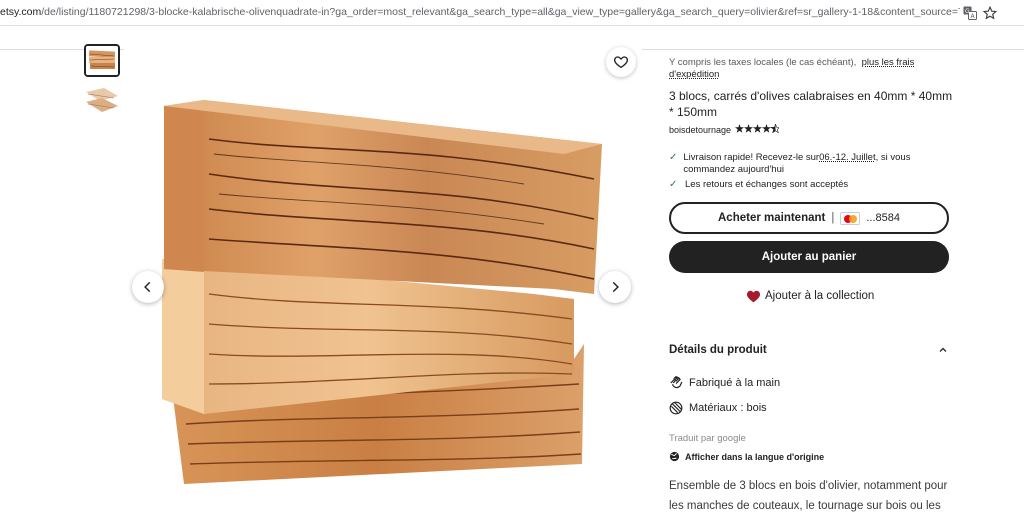 Image resolution: width=1024 pixels, height=519 pixels. Describe the element at coordinates (850, 218) in the screenshot. I see `mastercard-icon` at that location.